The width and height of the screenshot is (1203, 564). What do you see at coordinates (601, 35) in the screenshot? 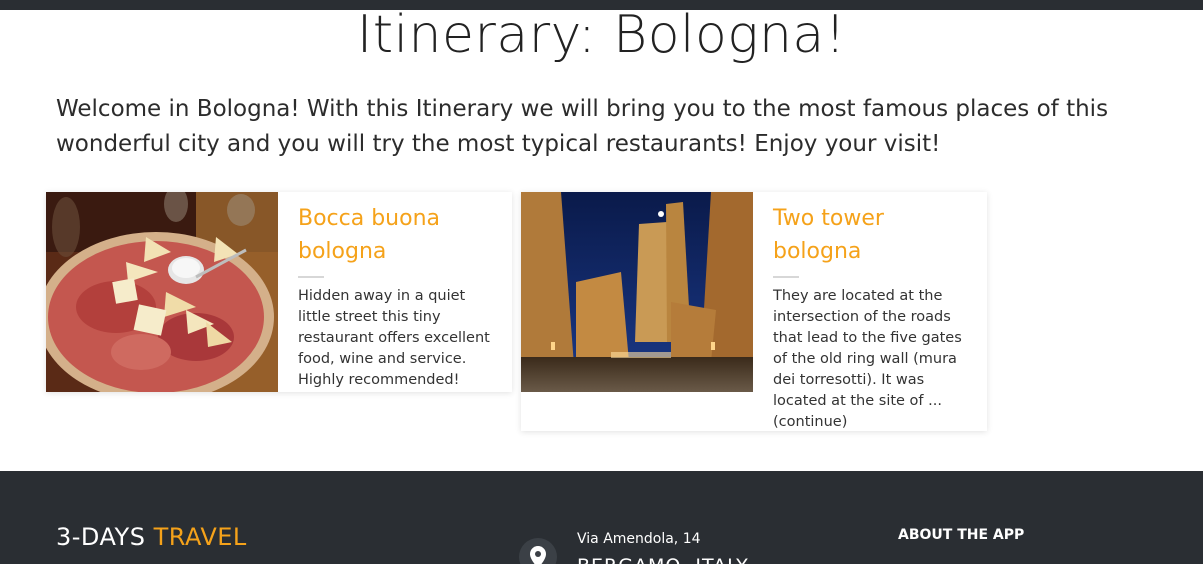
I see `page-title: Itinerary: Bologna!` at bounding box center [601, 35].